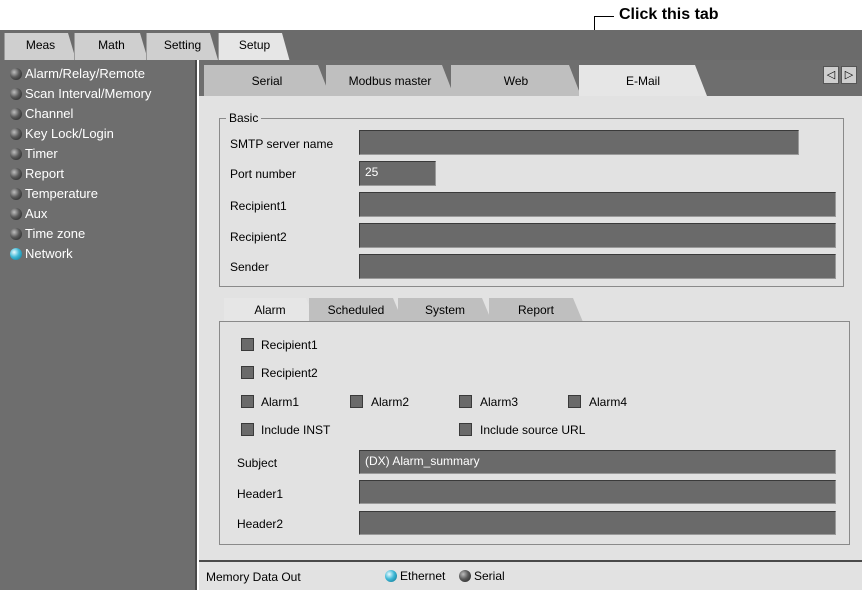 The image size is (862, 590). Describe the element at coordinates (356, 310) in the screenshot. I see `tab-scheduled: Scheduled` at that location.